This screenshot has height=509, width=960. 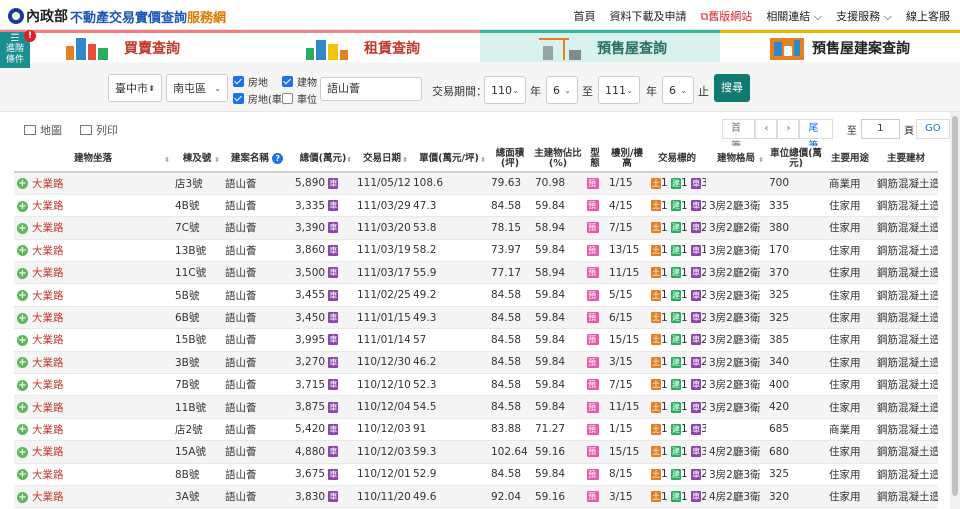 I want to click on tab-rent: 租賃查詢, so click(x=360, y=46).